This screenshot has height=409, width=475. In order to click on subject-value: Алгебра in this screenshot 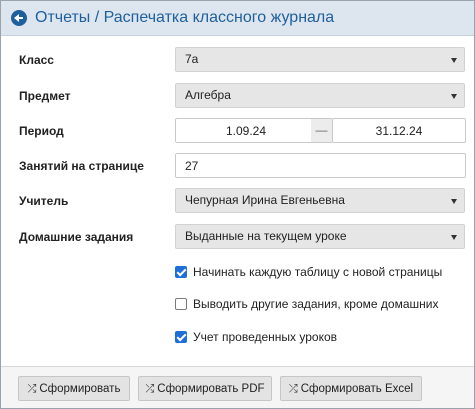, I will do `click(208, 95)`.